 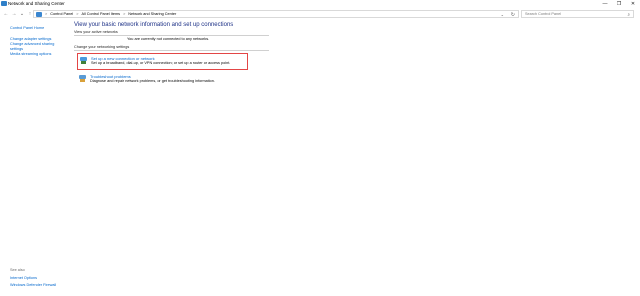 What do you see at coordinates (22, 14) in the screenshot?
I see `recent-locations-icon: ⌄` at bounding box center [22, 14].